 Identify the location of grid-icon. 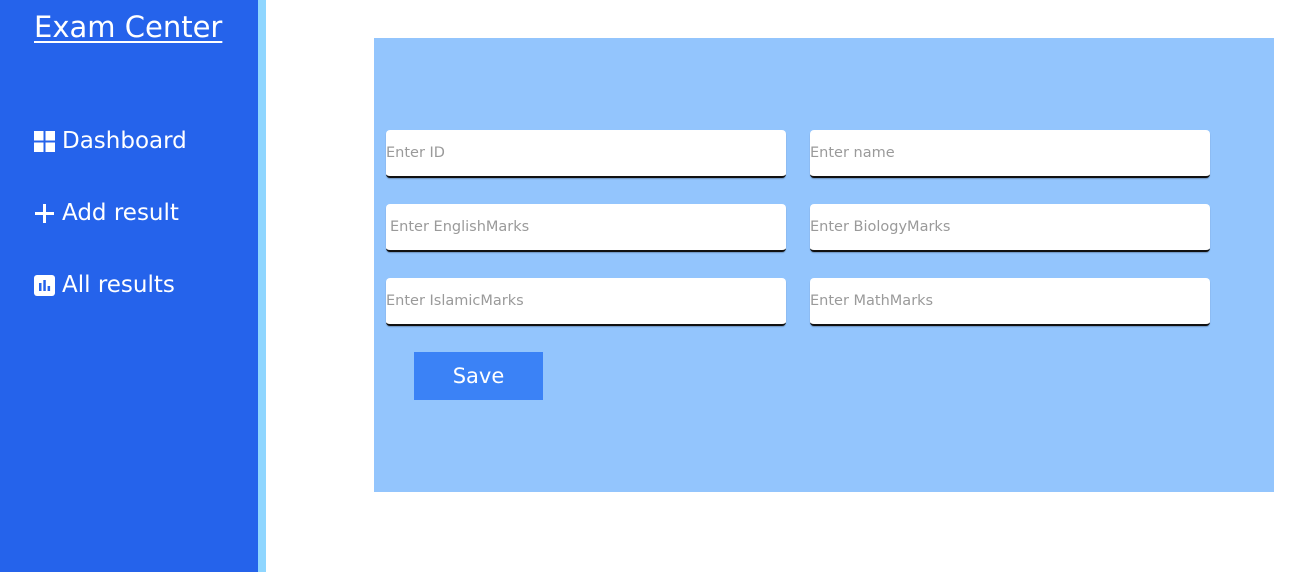
(44, 141).